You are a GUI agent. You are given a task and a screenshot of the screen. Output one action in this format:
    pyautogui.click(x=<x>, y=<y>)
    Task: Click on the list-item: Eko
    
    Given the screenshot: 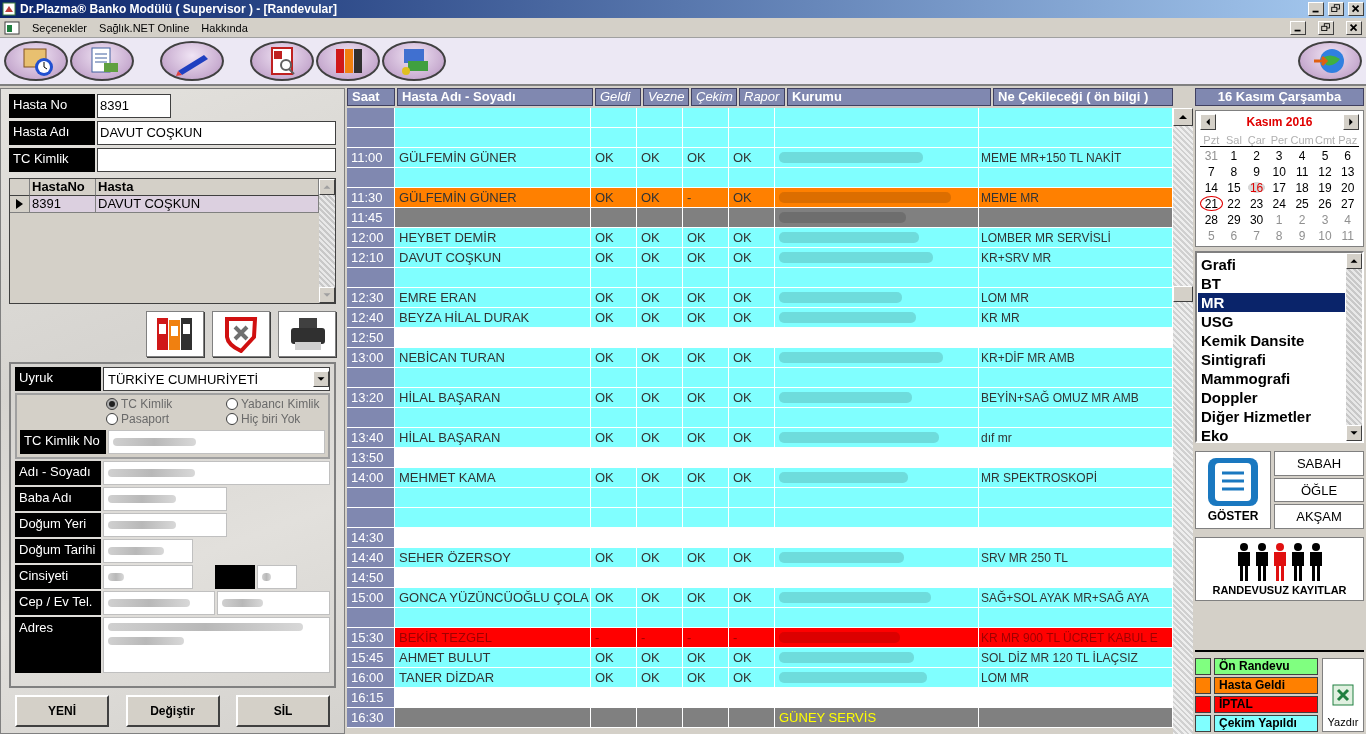 What is the action you would take?
    pyautogui.click(x=1271, y=435)
    